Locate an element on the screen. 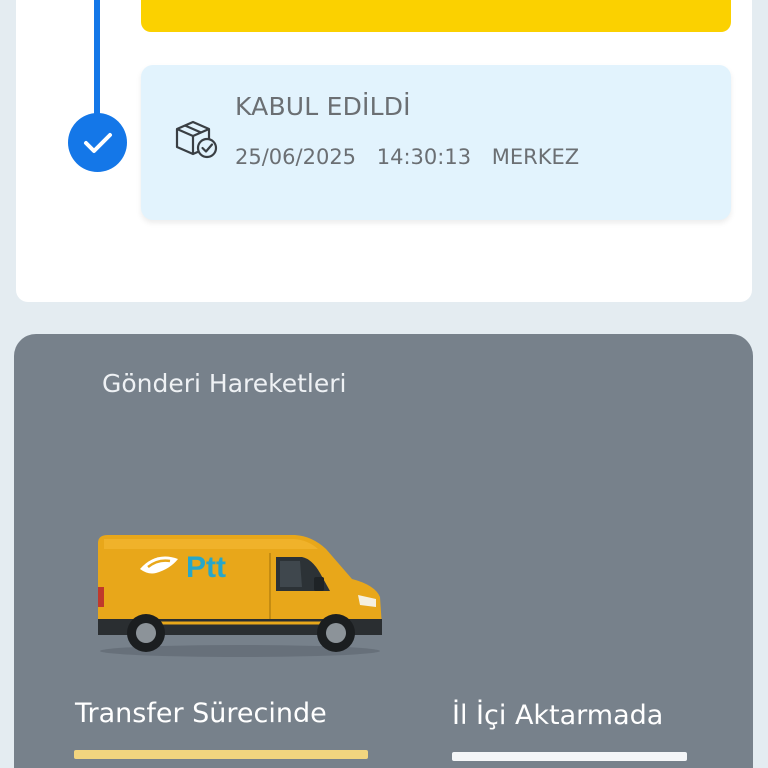 The width and height of the screenshot is (768, 768). event-location: MERKEZ is located at coordinates (535, 157).